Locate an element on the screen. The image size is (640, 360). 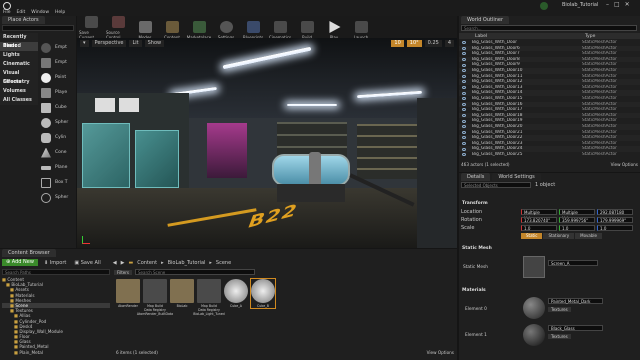
scale-x-field: 1.0 is located at coordinates (539, 228).